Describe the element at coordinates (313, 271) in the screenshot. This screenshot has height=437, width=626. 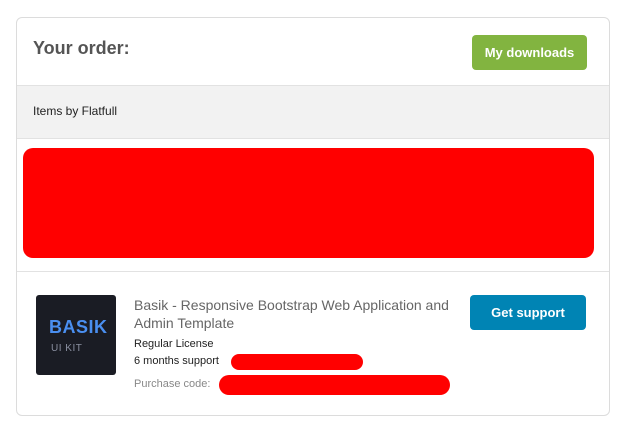
I see `divider` at that location.